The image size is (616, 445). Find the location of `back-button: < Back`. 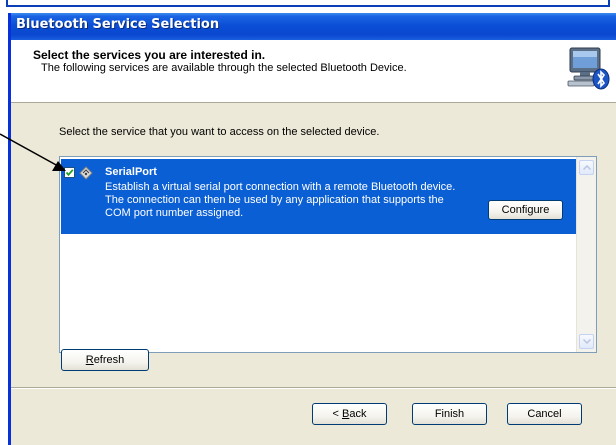

back-button: < Back is located at coordinates (349, 414).